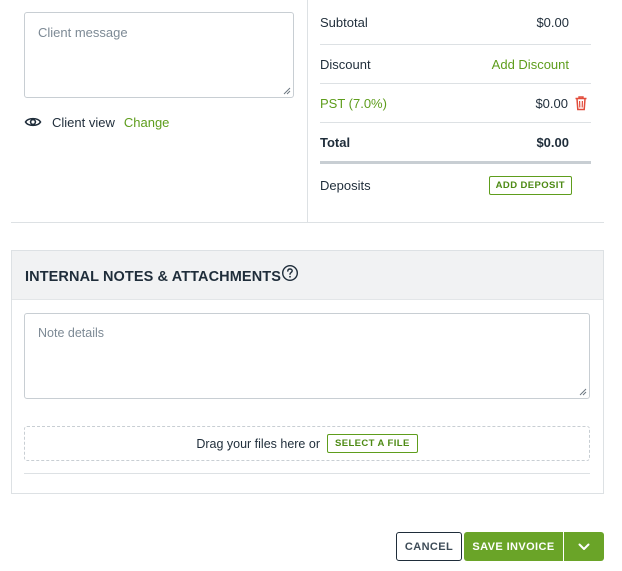  I want to click on discount-label: Discount, so click(345, 64).